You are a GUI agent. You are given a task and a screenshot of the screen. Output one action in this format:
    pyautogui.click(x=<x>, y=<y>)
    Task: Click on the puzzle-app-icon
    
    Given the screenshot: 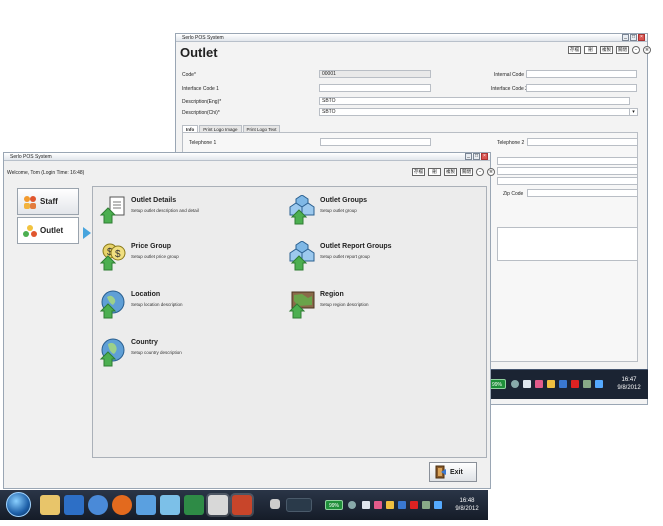 What is the action you would take?
    pyautogui.click(x=170, y=505)
    